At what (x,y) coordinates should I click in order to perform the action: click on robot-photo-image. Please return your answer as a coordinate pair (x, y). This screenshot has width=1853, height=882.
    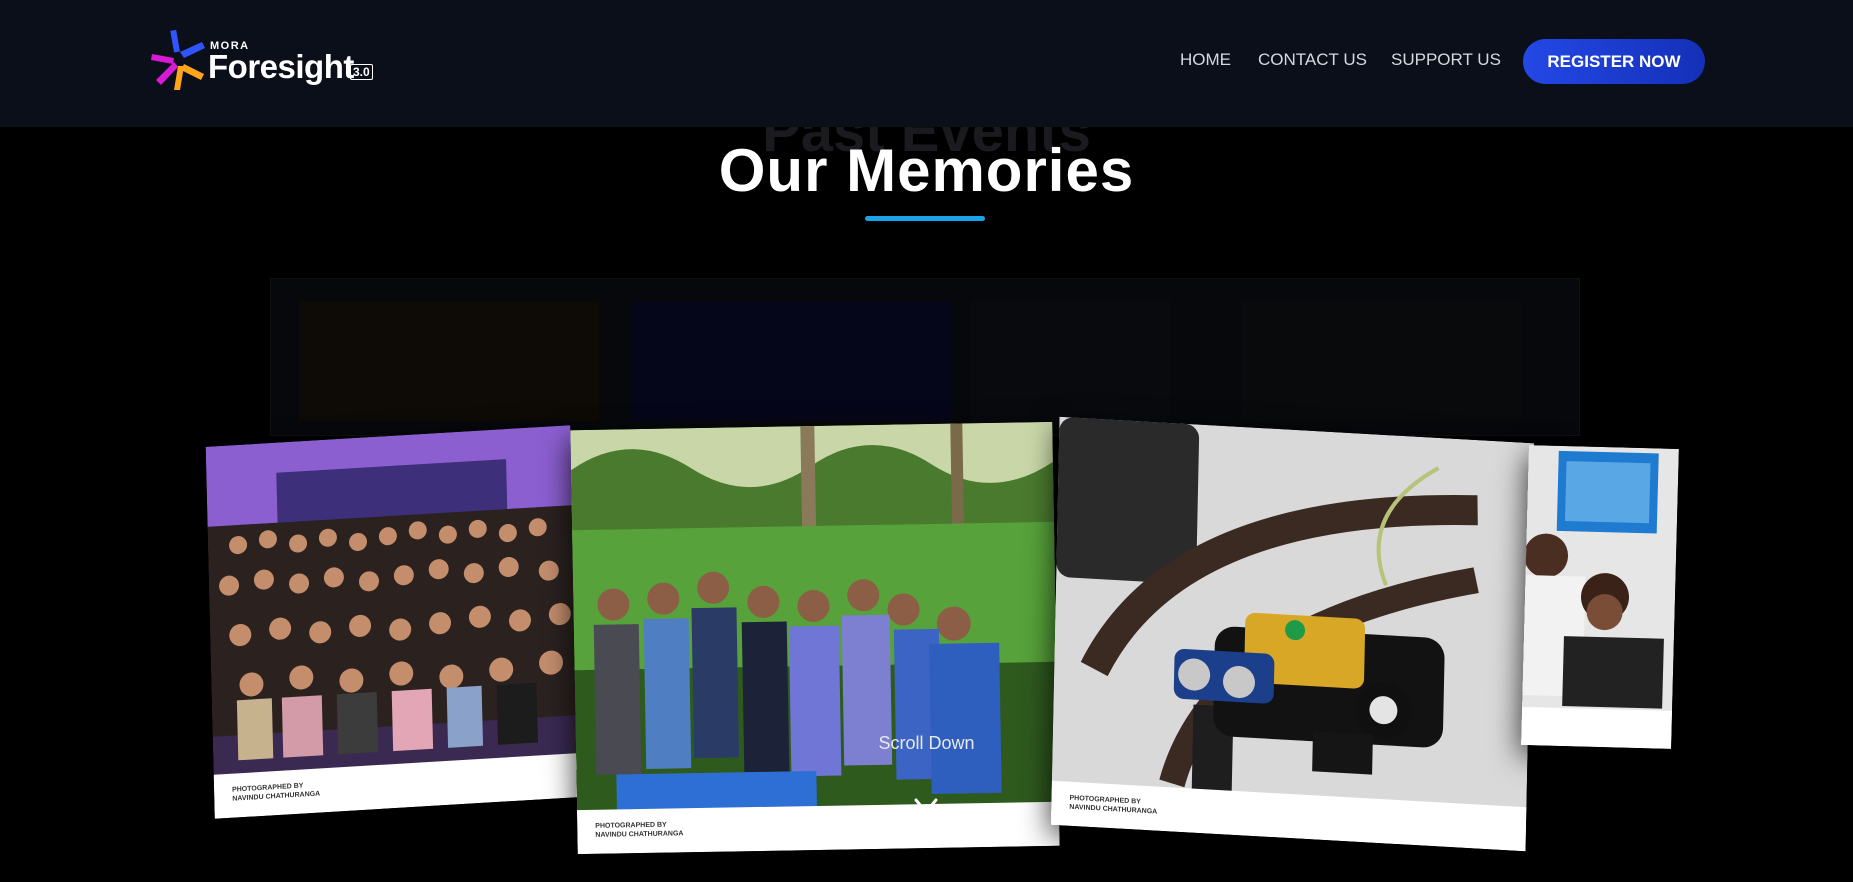
    Looking at the image, I should click on (1292, 634).